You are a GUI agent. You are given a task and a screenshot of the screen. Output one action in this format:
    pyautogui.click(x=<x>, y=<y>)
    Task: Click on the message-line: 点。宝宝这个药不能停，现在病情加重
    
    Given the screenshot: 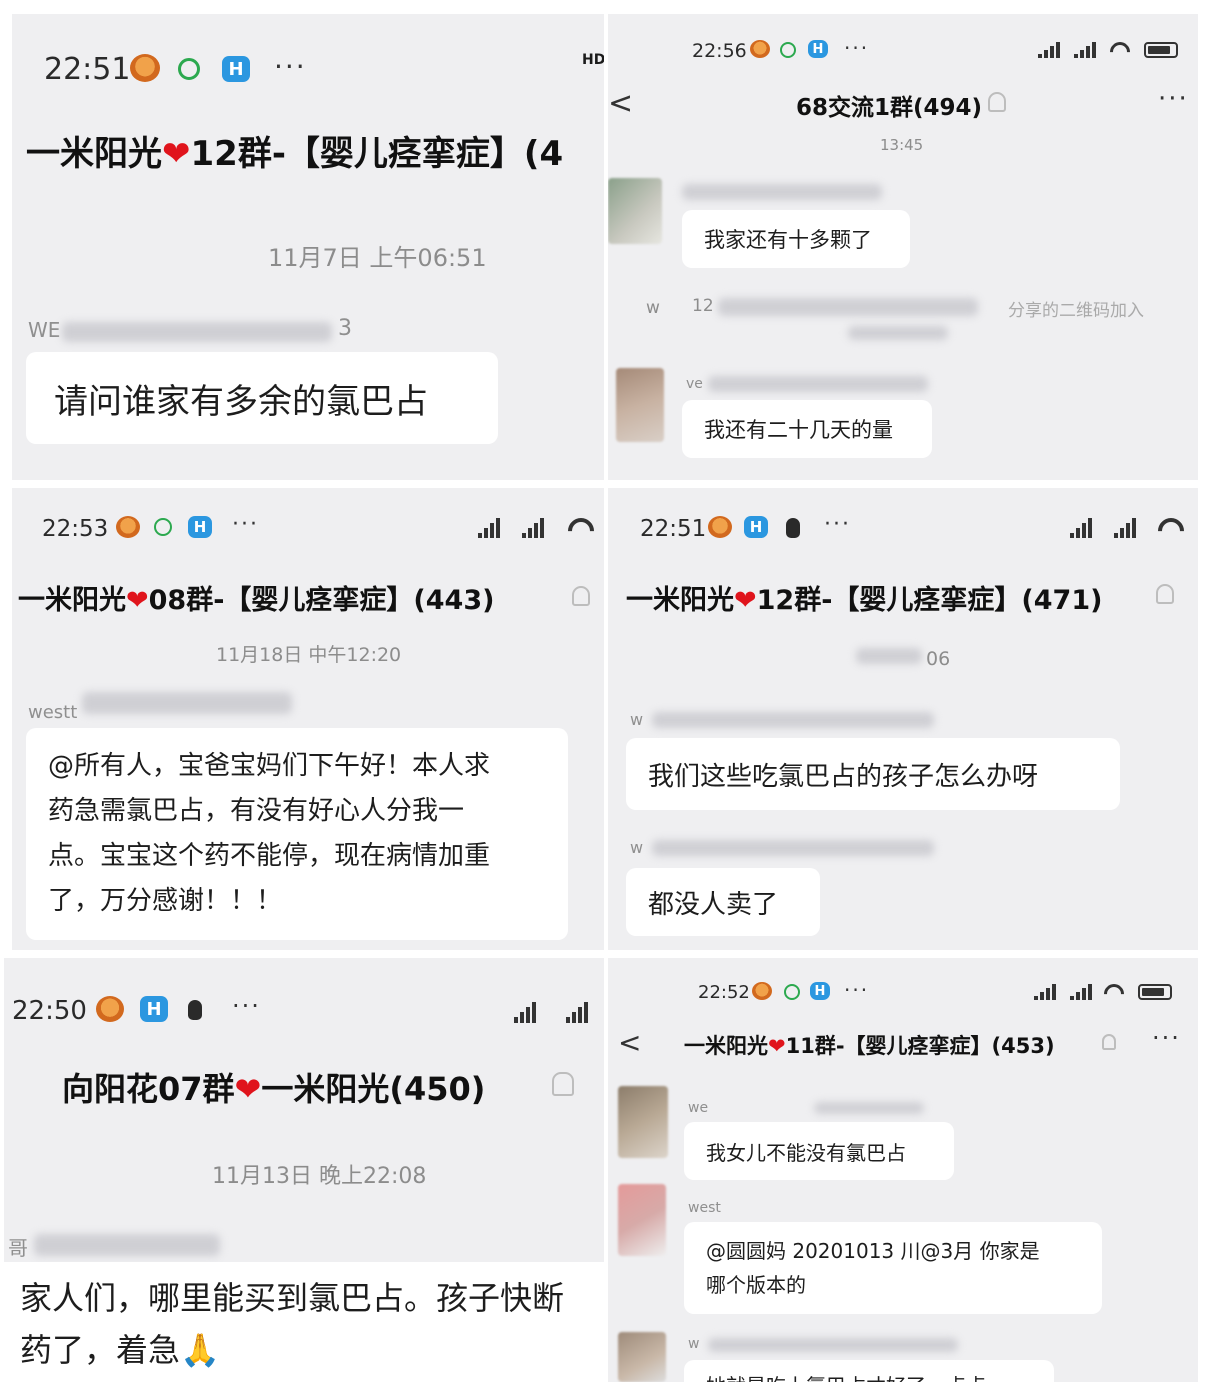 What is the action you would take?
    pyautogui.click(x=269, y=856)
    